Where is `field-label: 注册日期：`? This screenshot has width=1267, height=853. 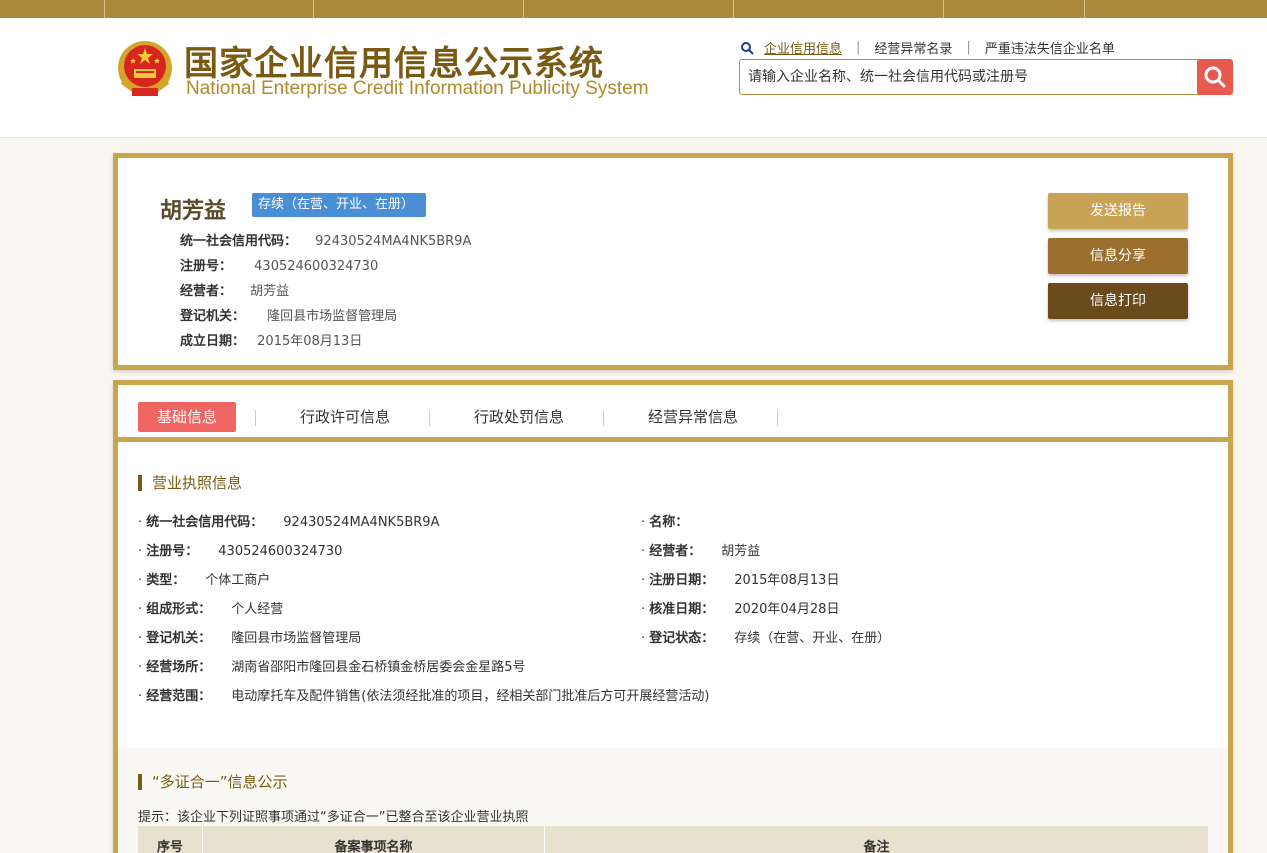
field-label: 注册日期： is located at coordinates (682, 580).